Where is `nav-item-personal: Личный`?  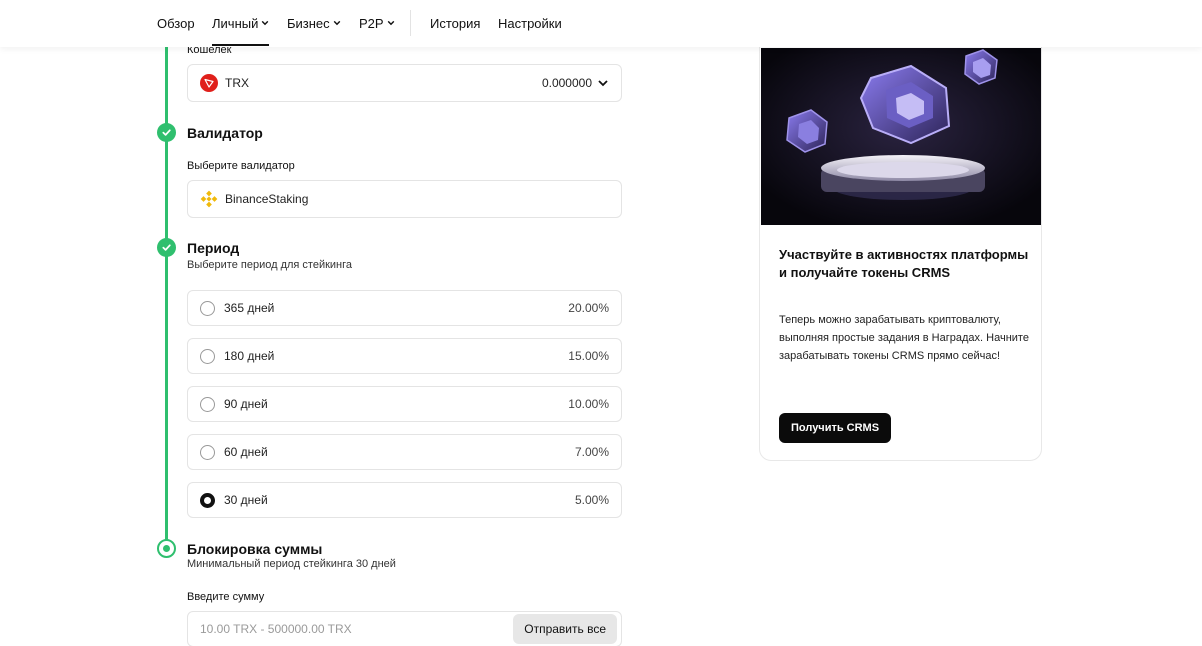
nav-item-personal: Личный is located at coordinates (241, 30).